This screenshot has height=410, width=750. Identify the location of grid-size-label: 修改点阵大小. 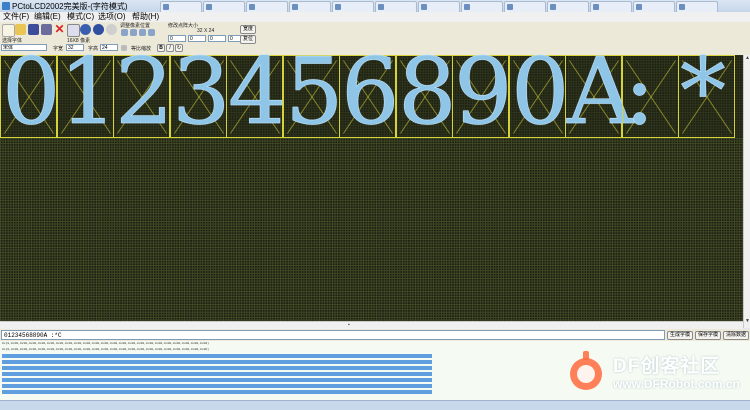
(183, 26).